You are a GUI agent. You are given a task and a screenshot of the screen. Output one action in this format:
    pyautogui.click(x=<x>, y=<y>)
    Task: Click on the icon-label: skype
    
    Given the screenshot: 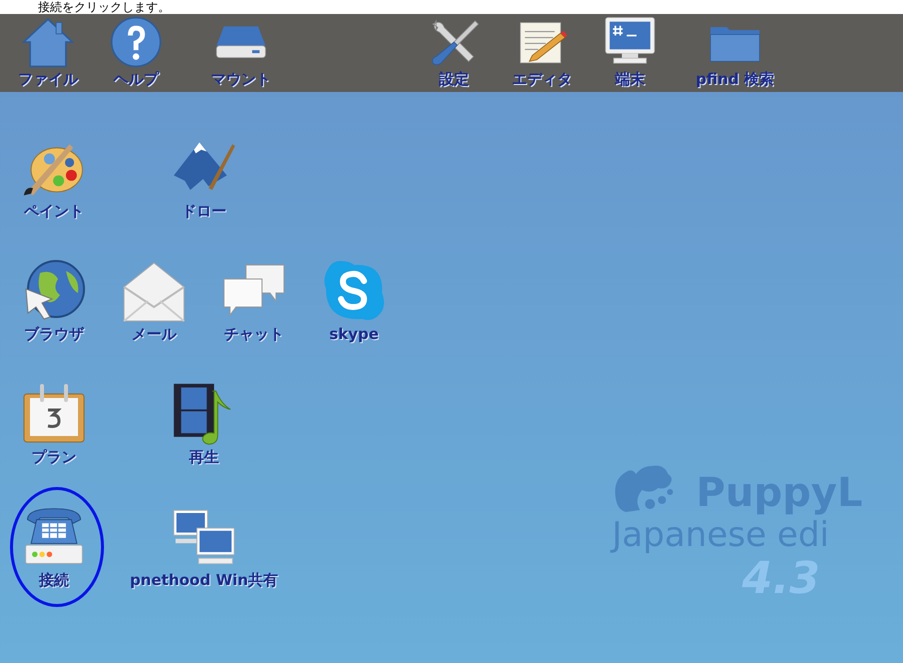 What is the action you would take?
    pyautogui.click(x=354, y=334)
    